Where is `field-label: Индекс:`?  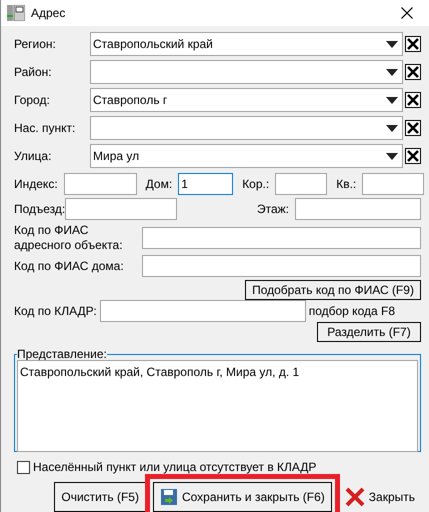
field-label: Индекс: is located at coordinates (36, 185).